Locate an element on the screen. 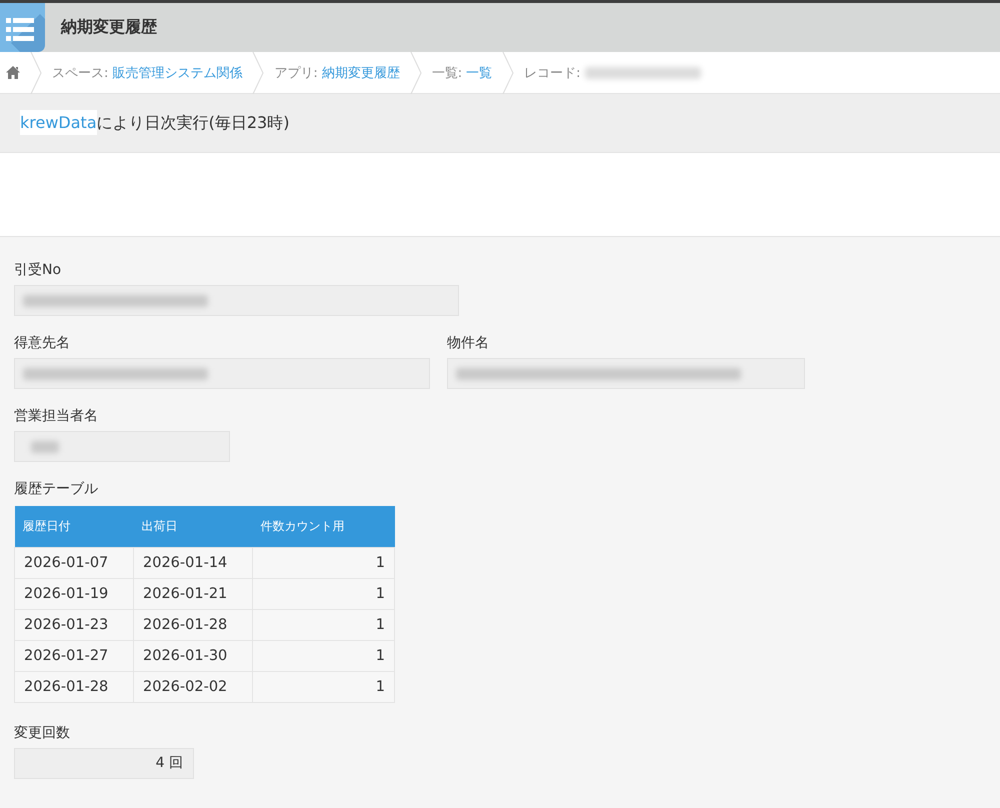 The image size is (1000, 808). table-cell: 2026-01-30 is located at coordinates (193, 655).